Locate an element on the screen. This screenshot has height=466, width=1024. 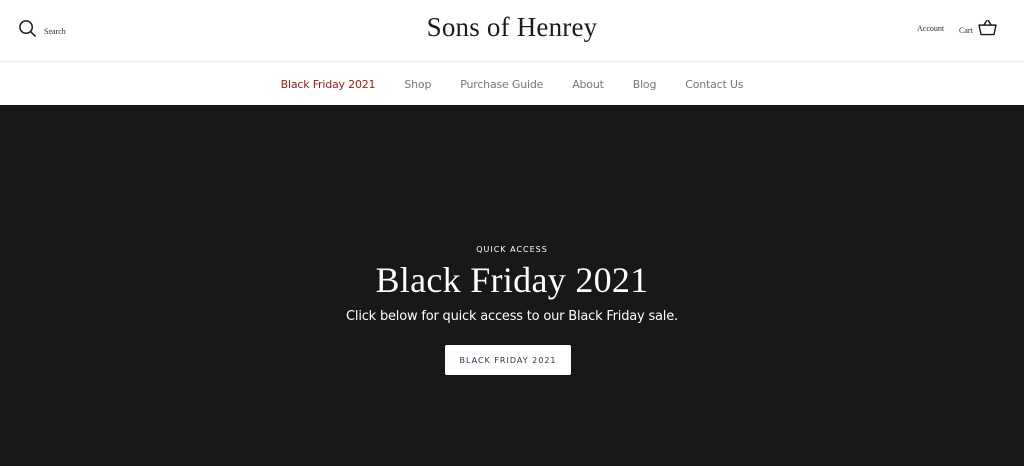
nav-item-purchase-guide: Purchase Guide is located at coordinates (501, 84).